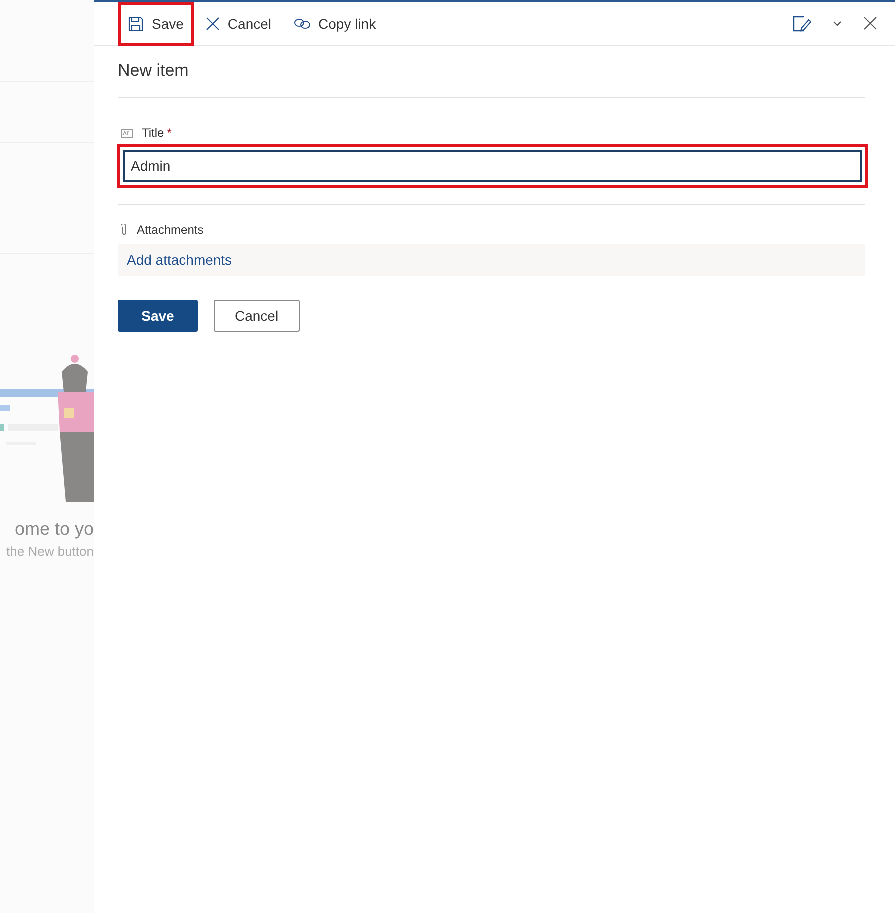 The width and height of the screenshot is (895, 913). I want to click on form-title: New item, so click(154, 71).